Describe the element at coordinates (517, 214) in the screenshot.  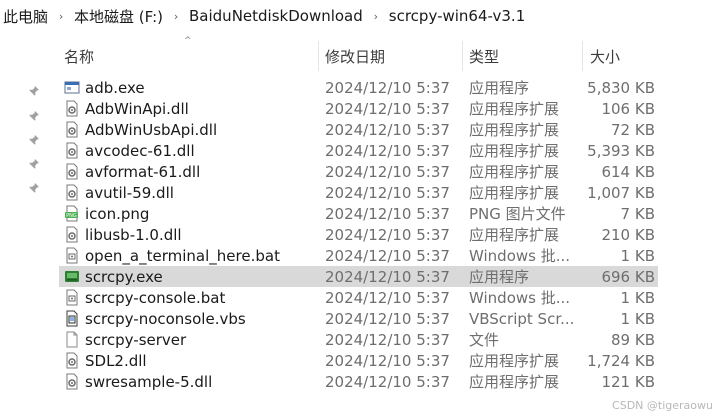
I see `file-type: PNG 图片文件` at that location.